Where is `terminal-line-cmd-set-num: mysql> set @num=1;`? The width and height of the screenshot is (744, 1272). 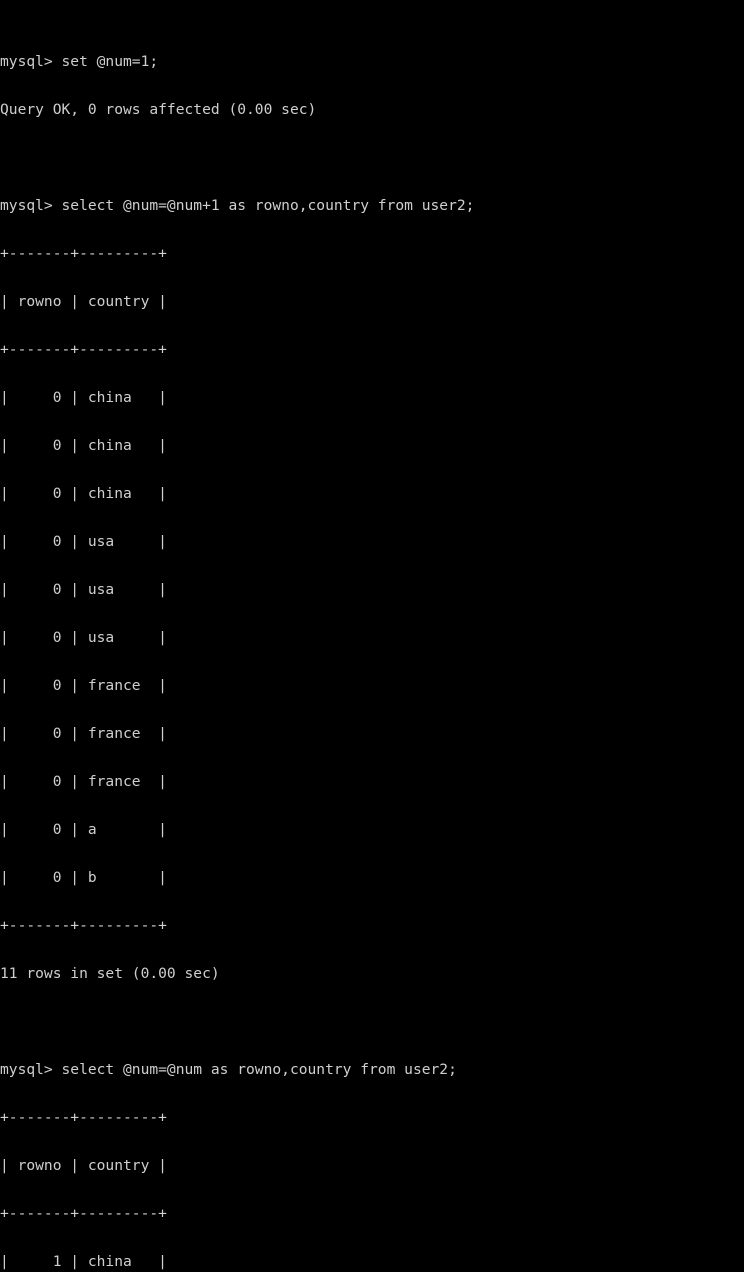 terminal-line-cmd-set-num: mysql> set @num=1; is located at coordinates (79, 61).